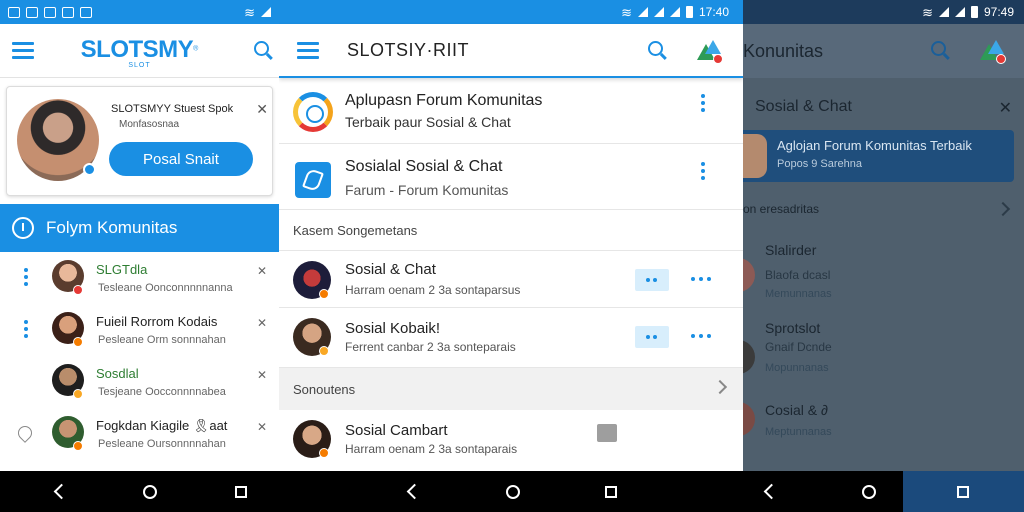  I want to click on list-item: SLGTdla Tesleane Oonconnnnnanna ✕, so click(139, 278).